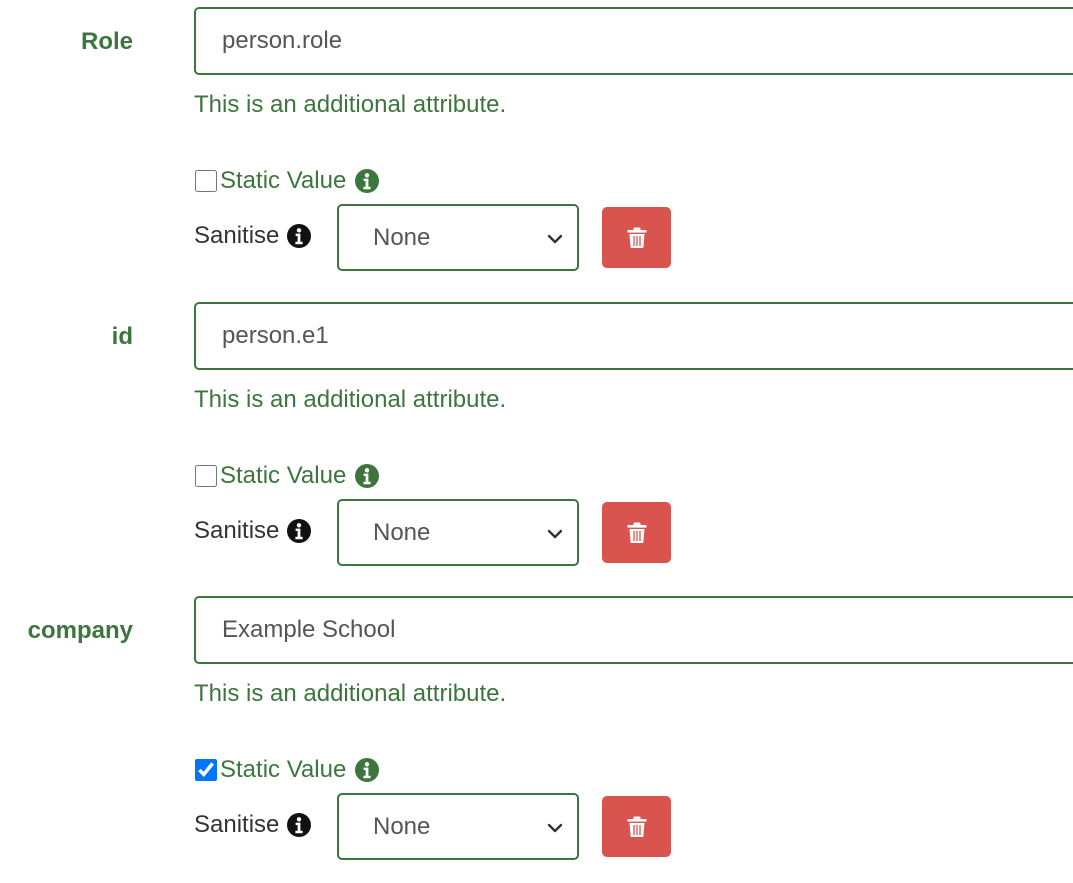 The height and width of the screenshot is (883, 1073). What do you see at coordinates (106, 41) in the screenshot?
I see `attribute-label: Role` at bounding box center [106, 41].